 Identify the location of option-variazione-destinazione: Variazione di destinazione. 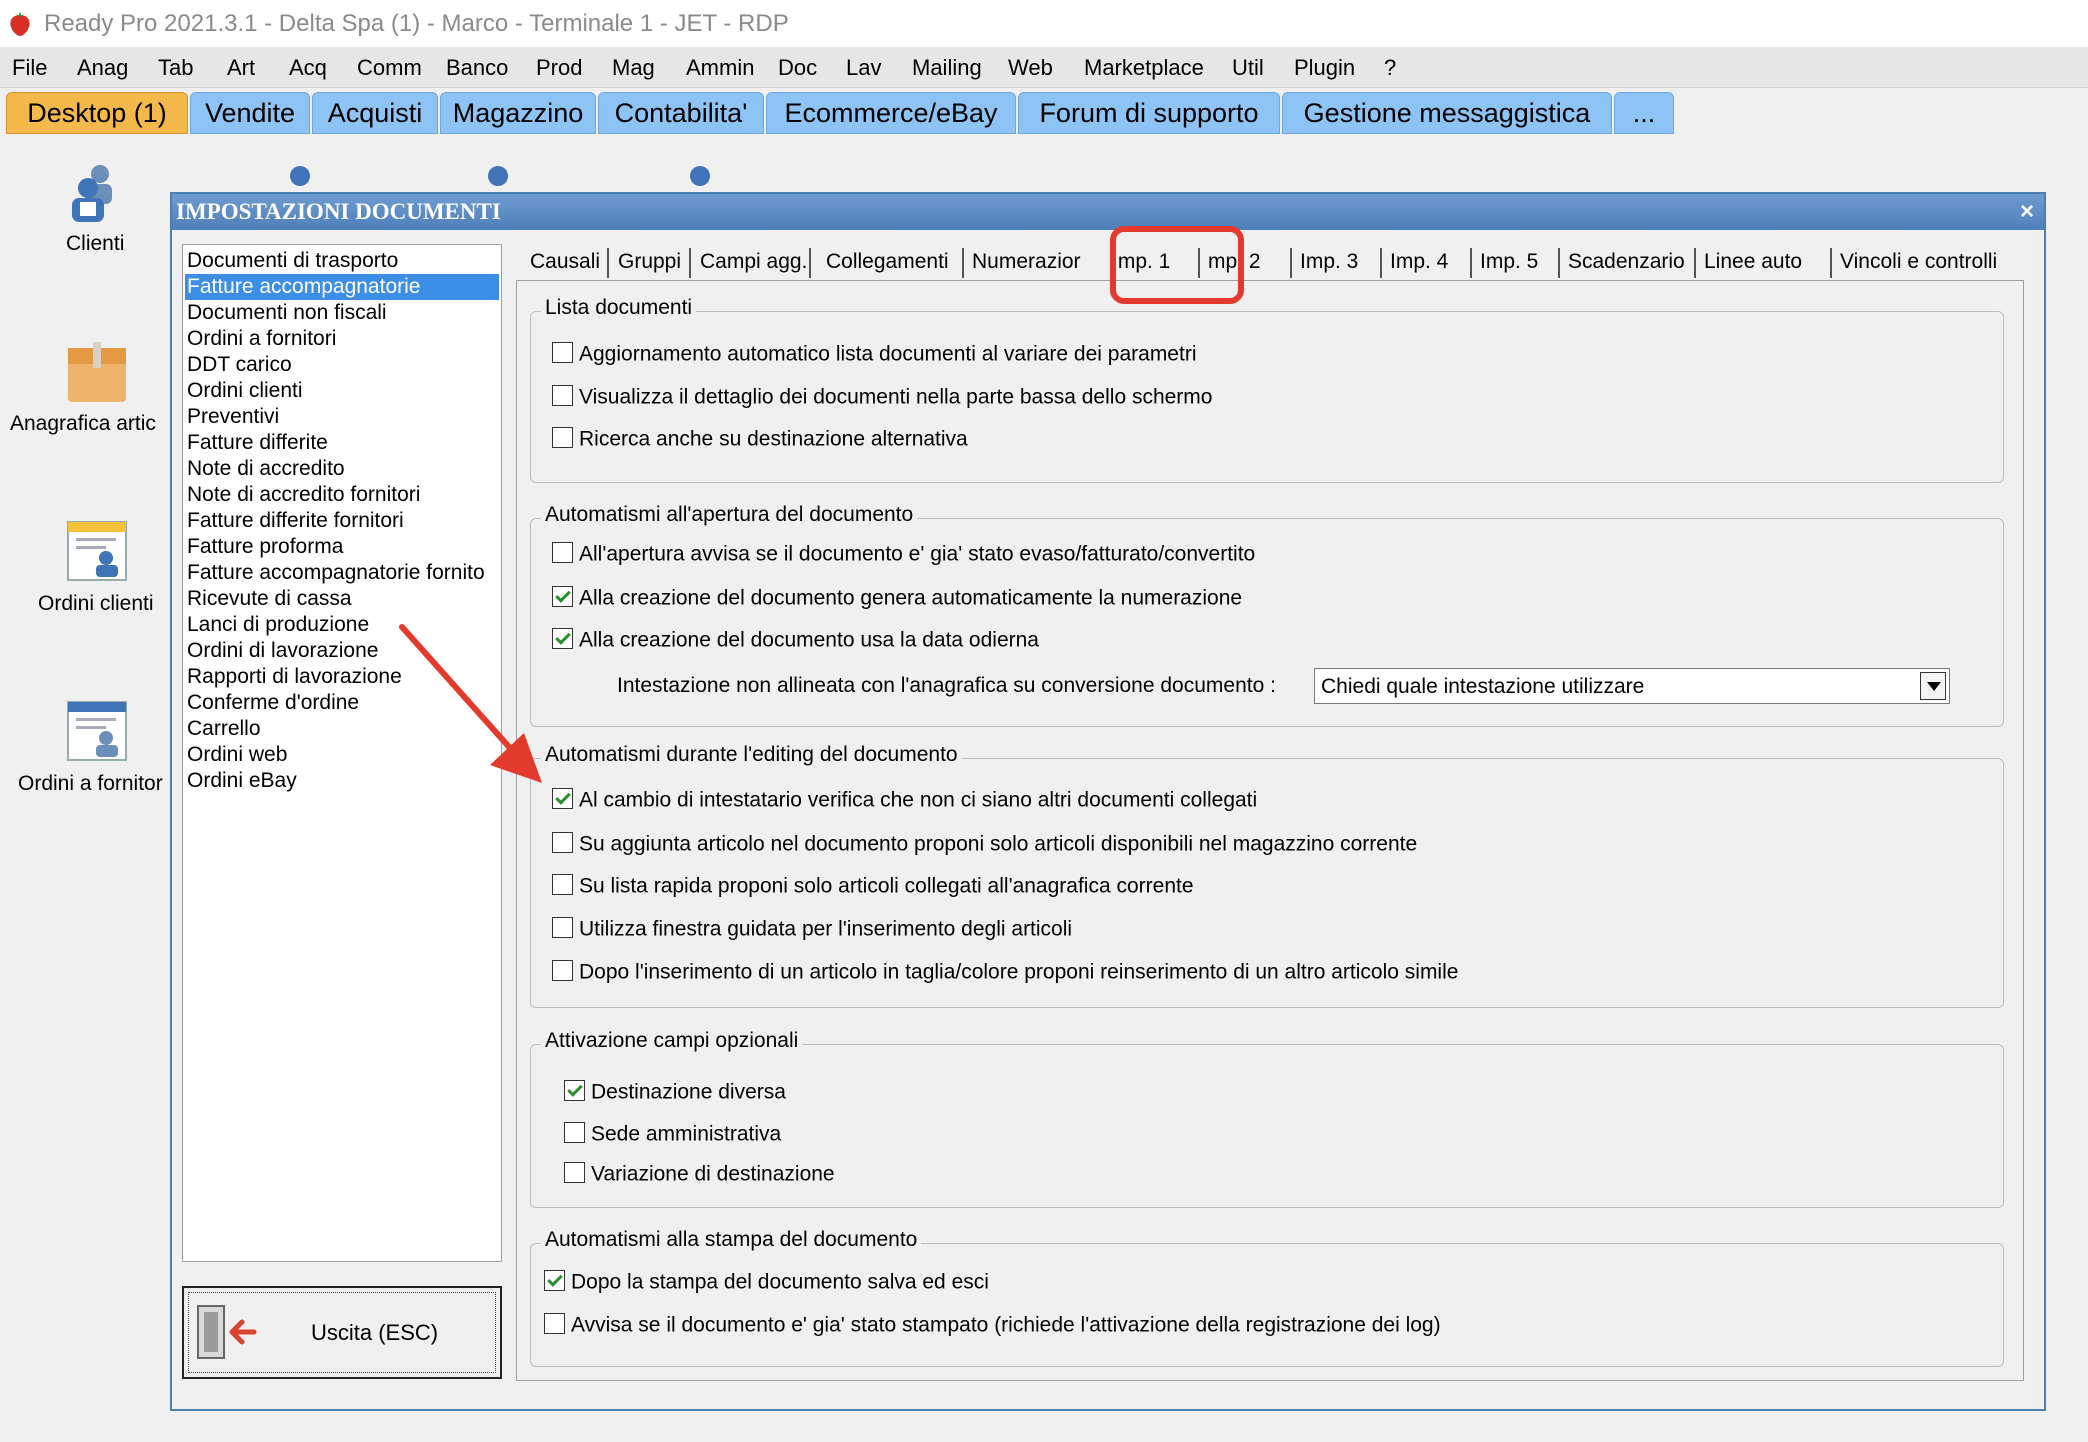
(699, 1173).